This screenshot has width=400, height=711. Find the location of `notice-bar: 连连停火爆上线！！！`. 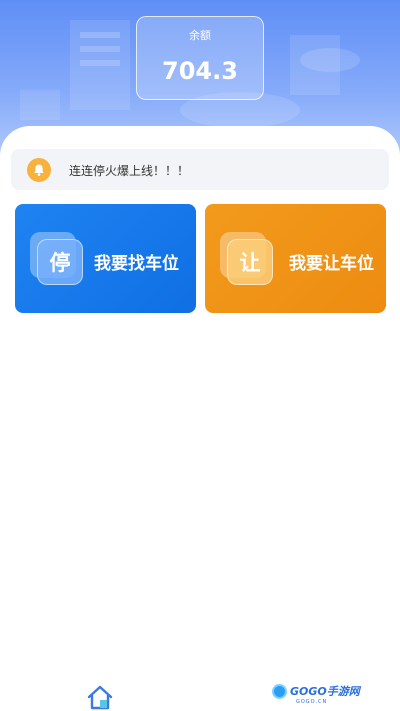

notice-bar: 连连停火爆上线！！！ is located at coordinates (200, 169).